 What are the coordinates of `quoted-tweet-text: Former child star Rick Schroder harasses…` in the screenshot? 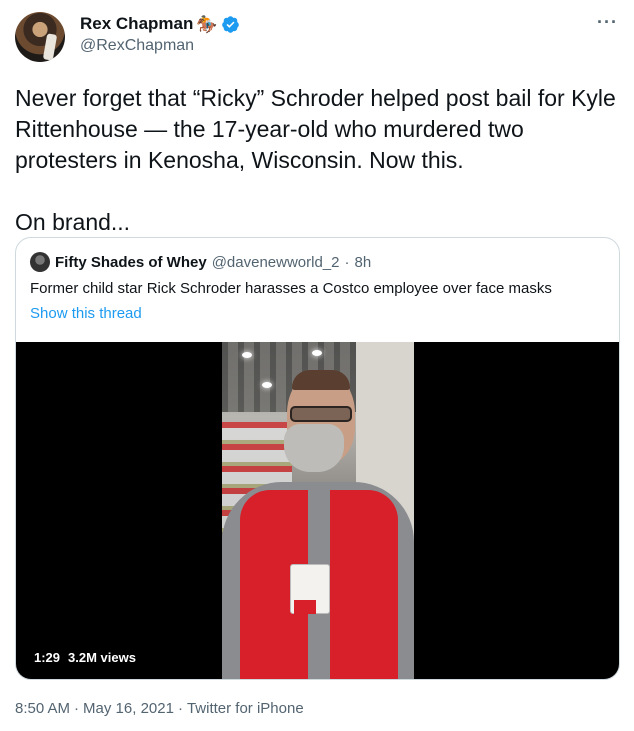 It's located at (291, 288).